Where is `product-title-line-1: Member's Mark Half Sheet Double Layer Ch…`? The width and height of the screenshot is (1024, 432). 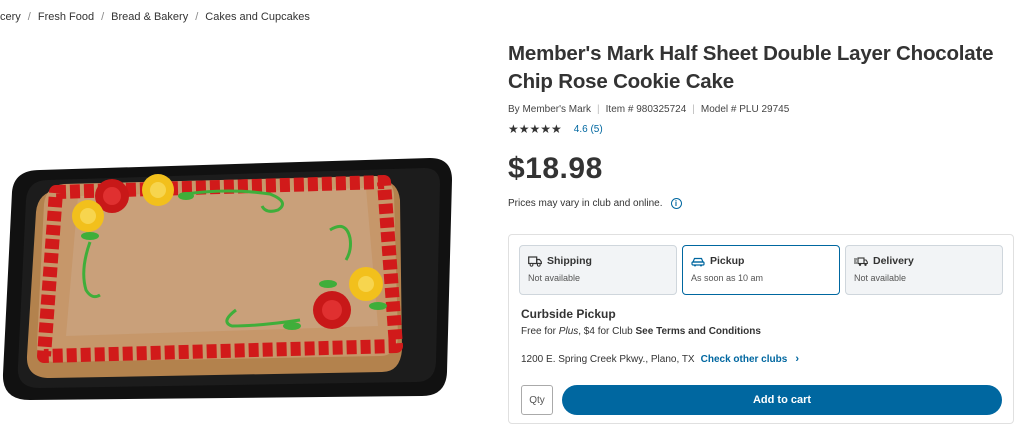
product-title-line-1: Member's Mark Half Sheet Double Layer Ch… is located at coordinates (751, 53).